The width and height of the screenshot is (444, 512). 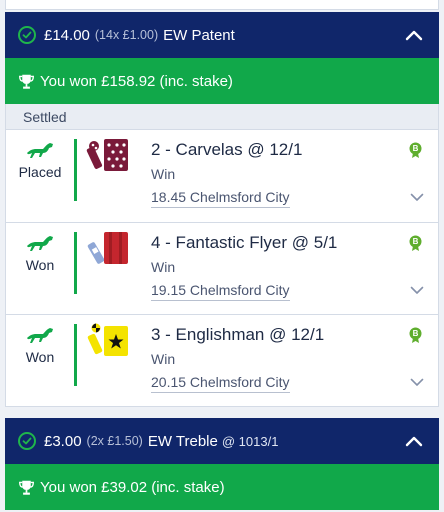 I want to click on bet-header: £3.00 (2x £1.50) EW Treble @ 1013/1, so click(x=222, y=441).